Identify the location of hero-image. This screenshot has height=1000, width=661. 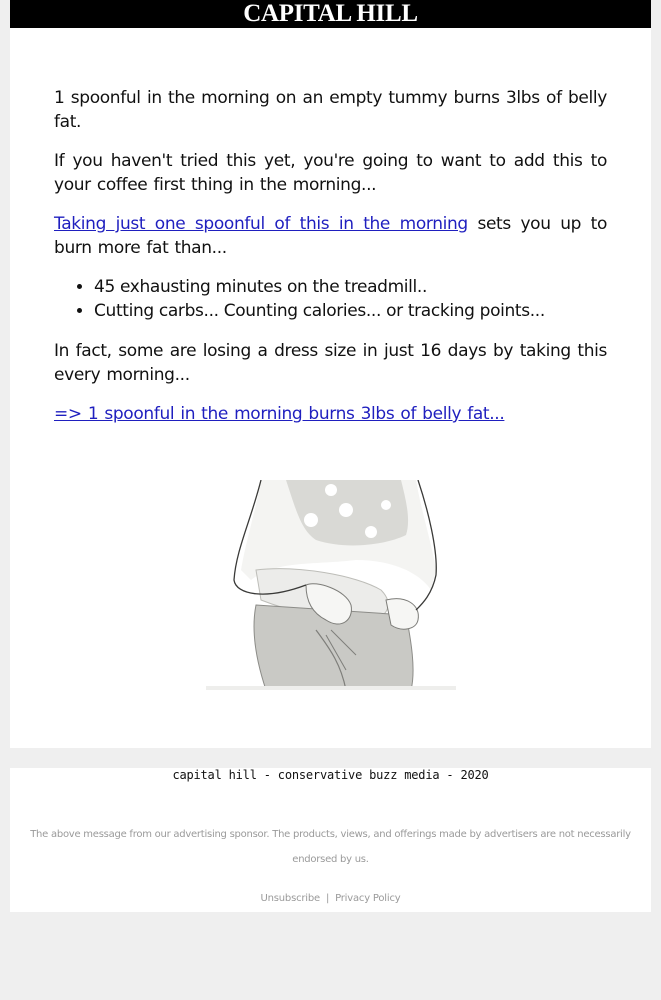
(331, 585).